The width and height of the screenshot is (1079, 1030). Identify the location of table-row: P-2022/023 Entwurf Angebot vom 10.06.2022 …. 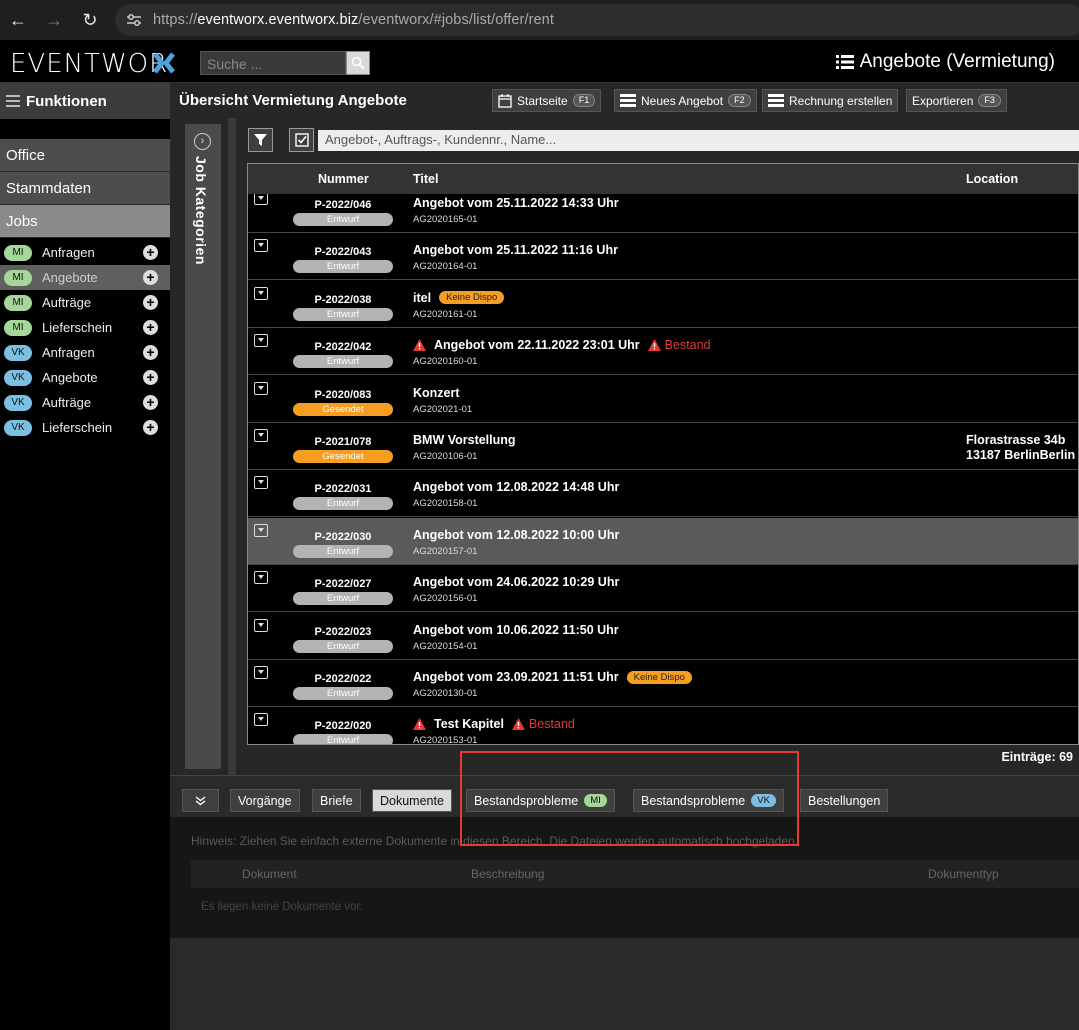
(663, 636).